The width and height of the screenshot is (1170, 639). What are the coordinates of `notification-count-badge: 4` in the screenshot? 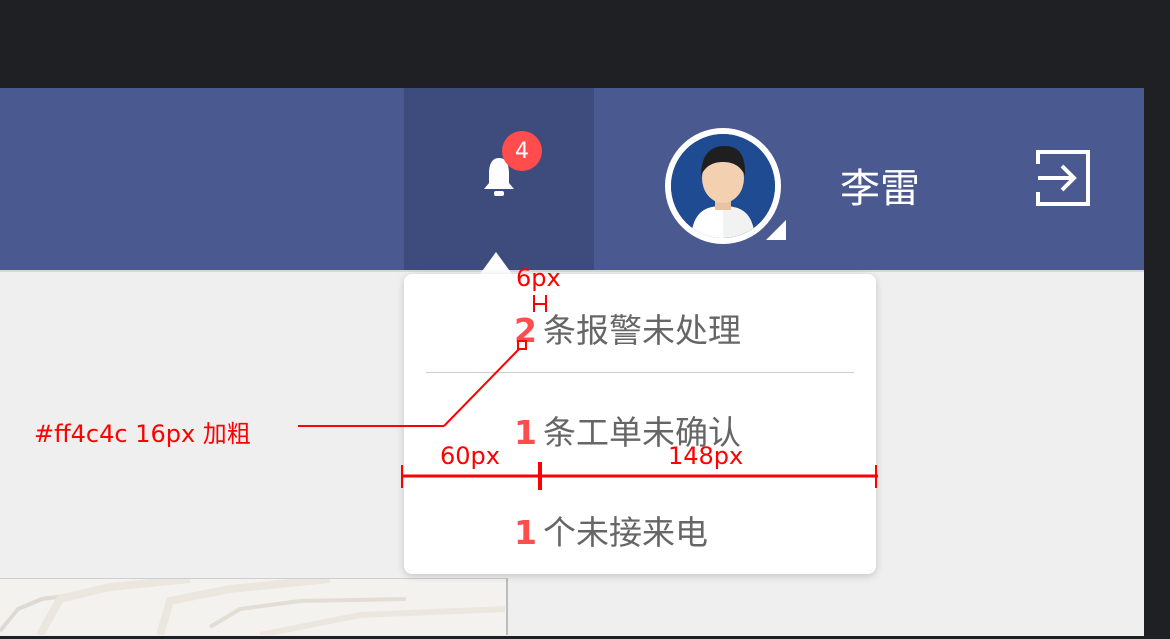 It's located at (522, 151).